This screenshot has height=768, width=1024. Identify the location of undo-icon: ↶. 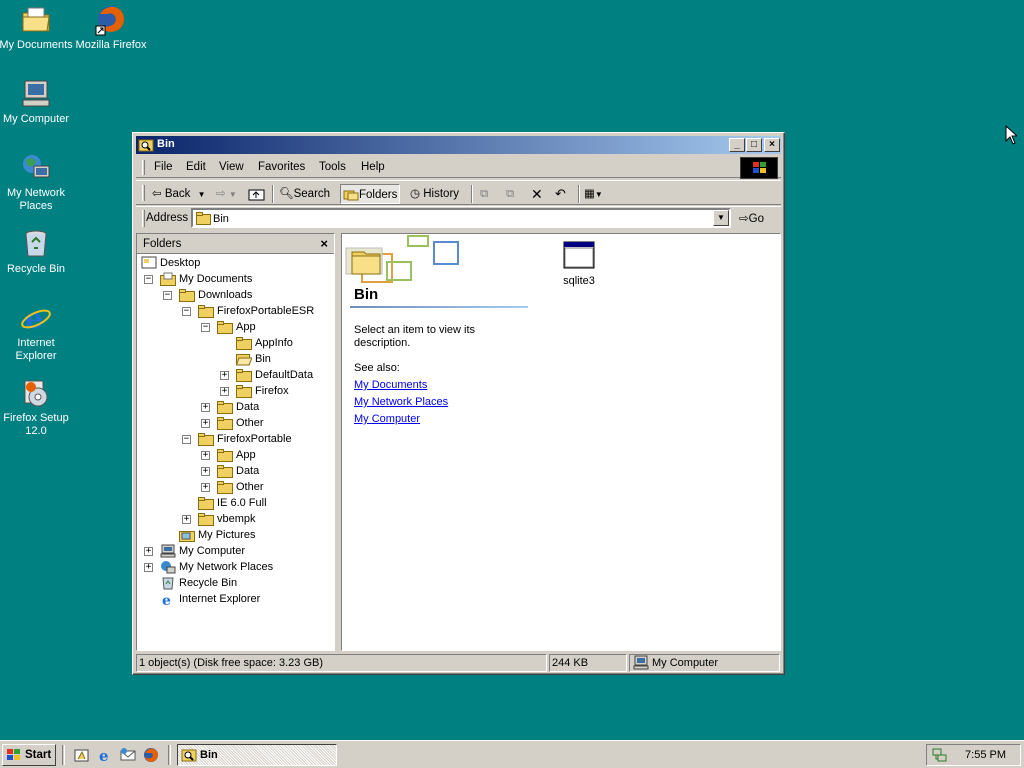
(560, 193).